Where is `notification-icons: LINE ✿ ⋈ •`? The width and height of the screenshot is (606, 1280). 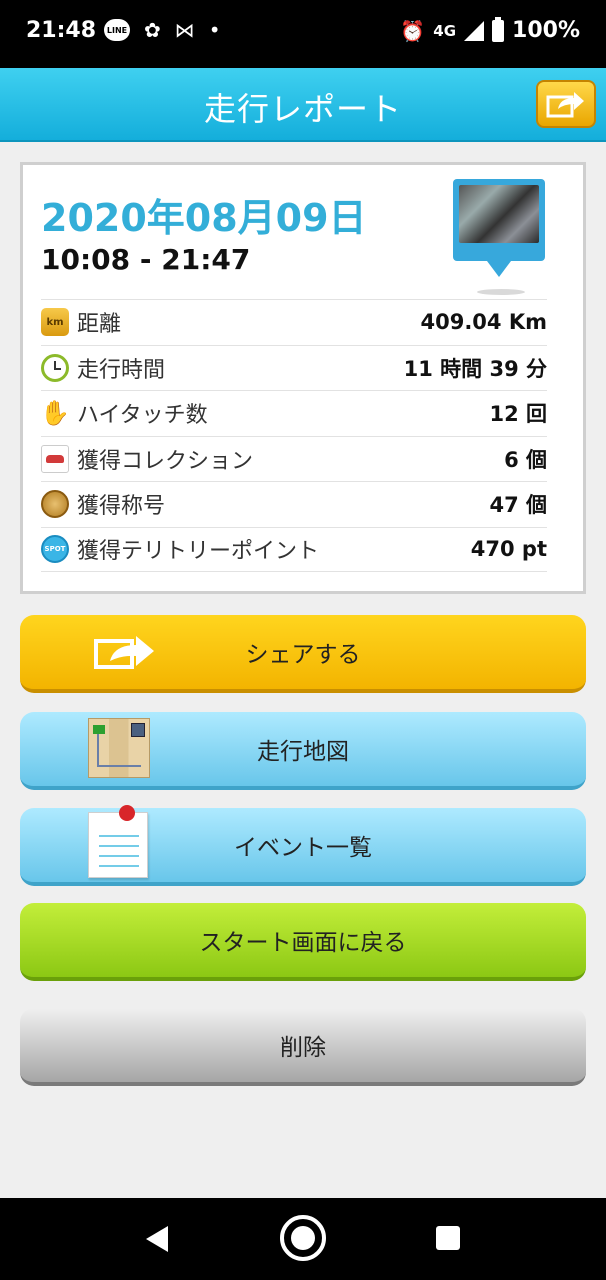
notification-icons: LINE ✿ ⋈ • is located at coordinates (162, 30).